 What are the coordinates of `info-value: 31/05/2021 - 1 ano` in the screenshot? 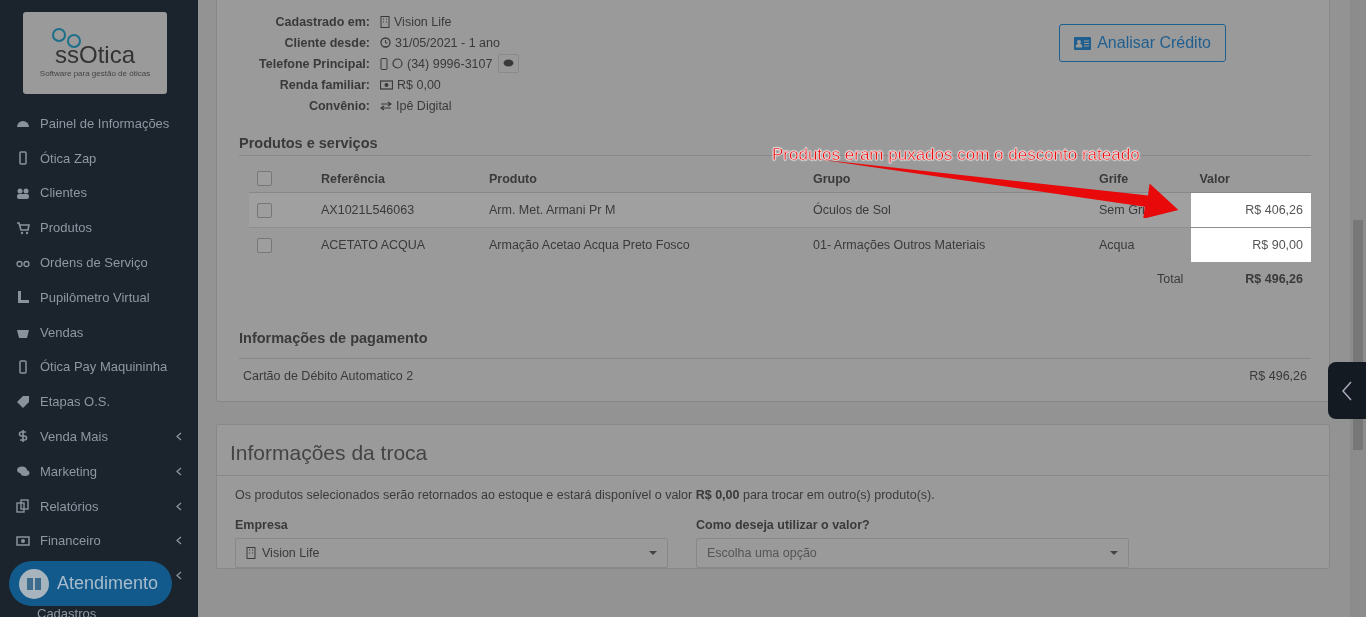 It's located at (447, 42).